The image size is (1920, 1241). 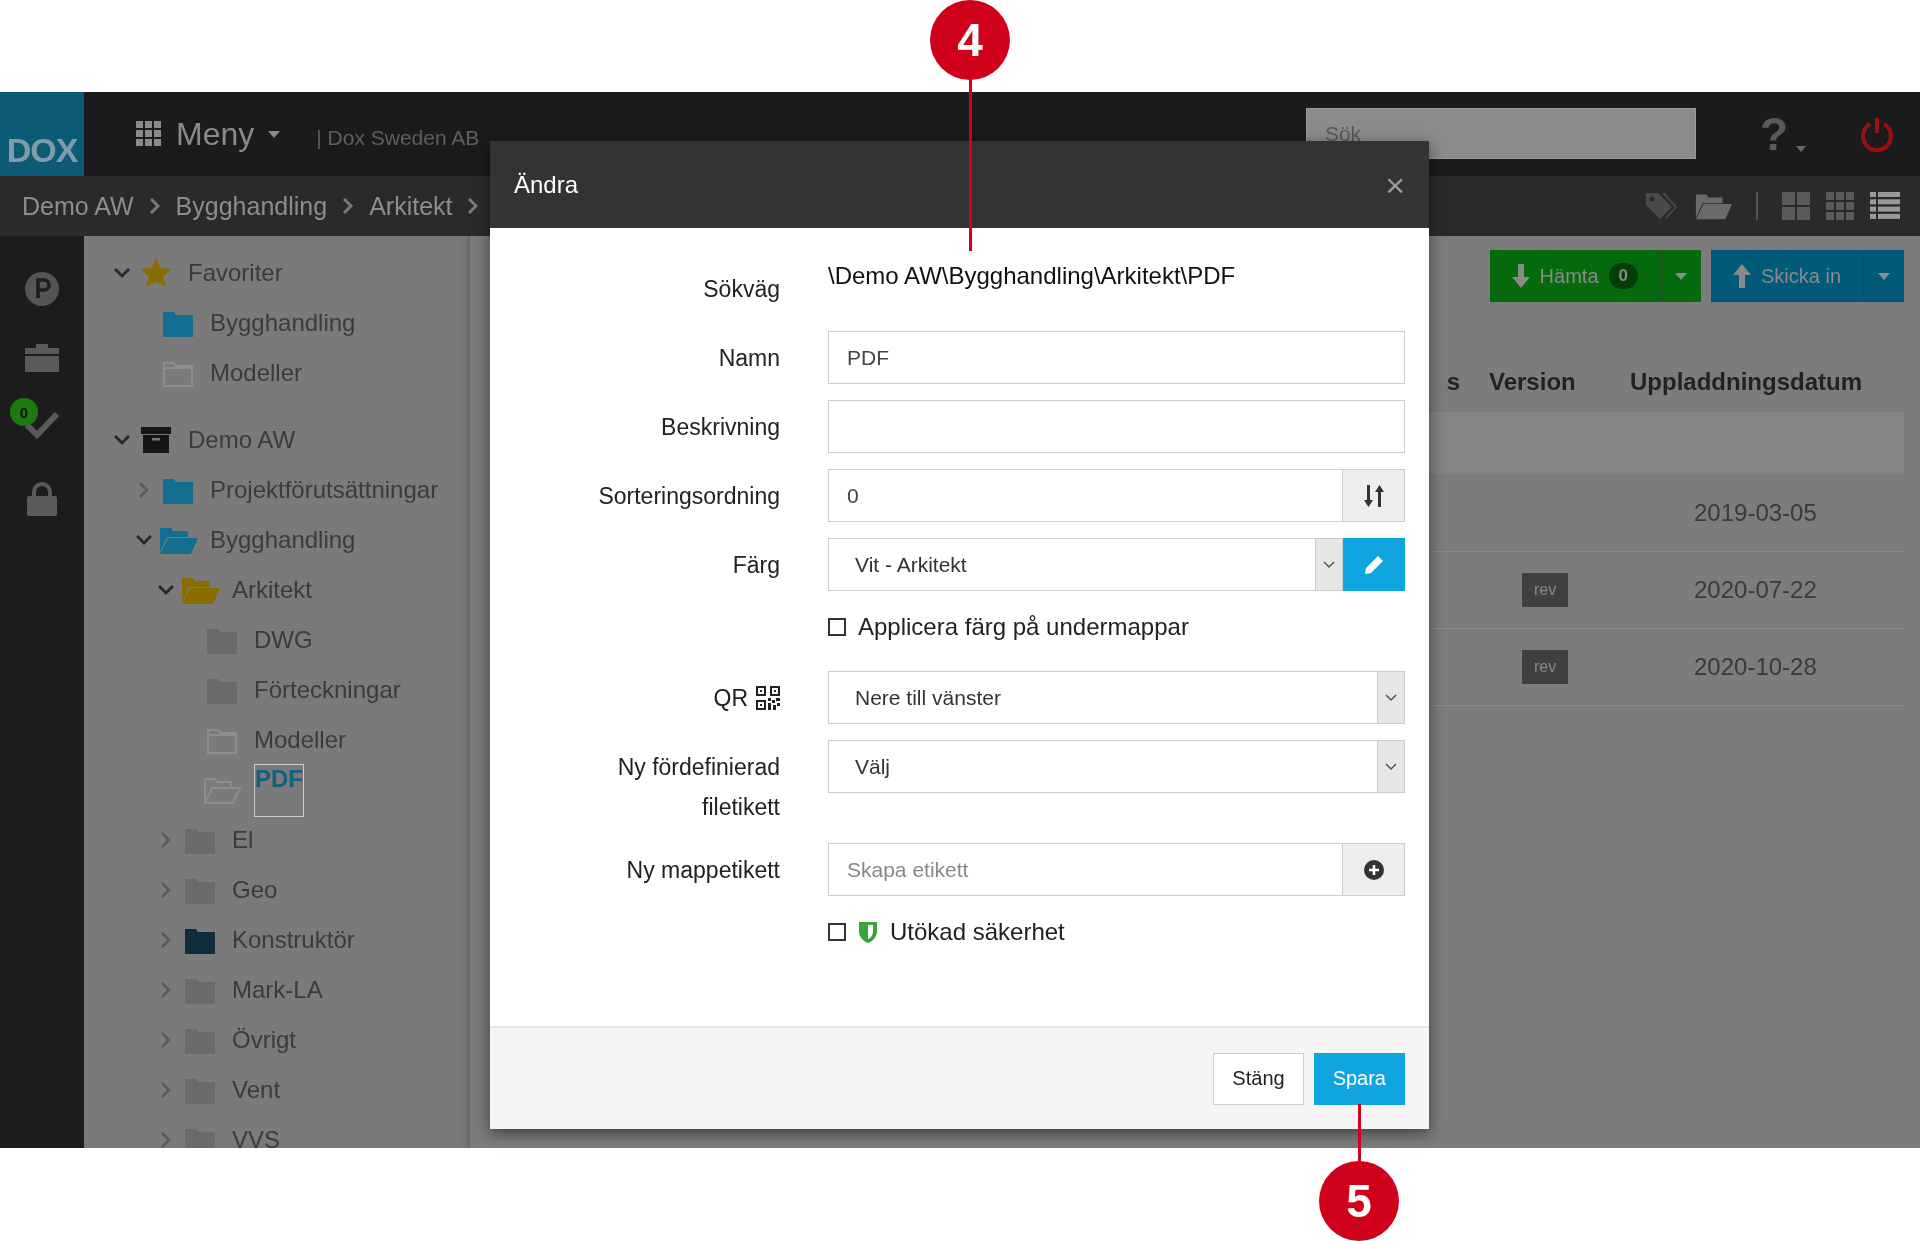 I want to click on qr-code-icon, so click(x=768, y=698).